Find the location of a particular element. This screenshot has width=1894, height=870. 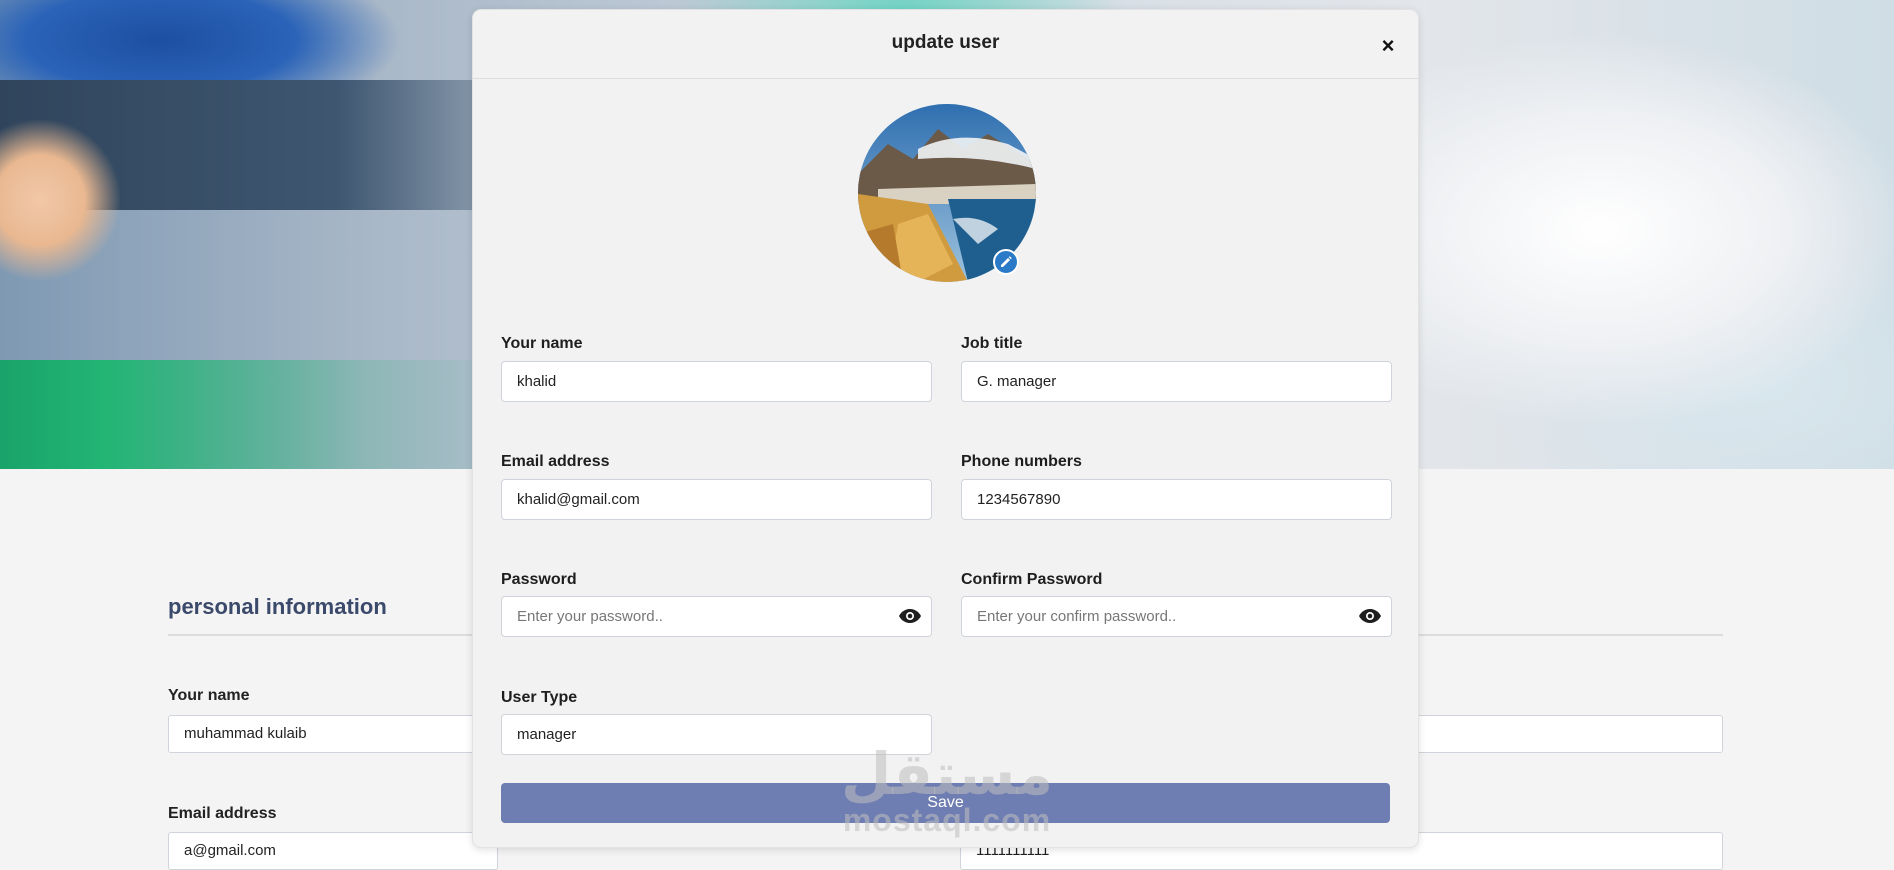

bg-email-label: Email address is located at coordinates (222, 813).